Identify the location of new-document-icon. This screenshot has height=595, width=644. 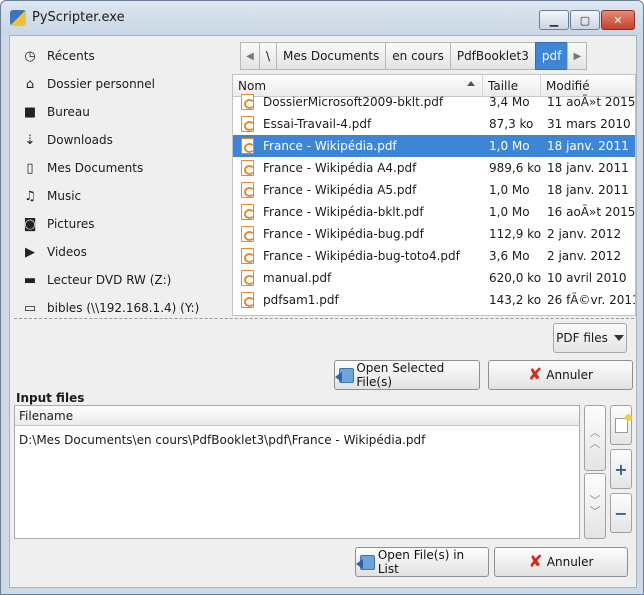
(623, 423).